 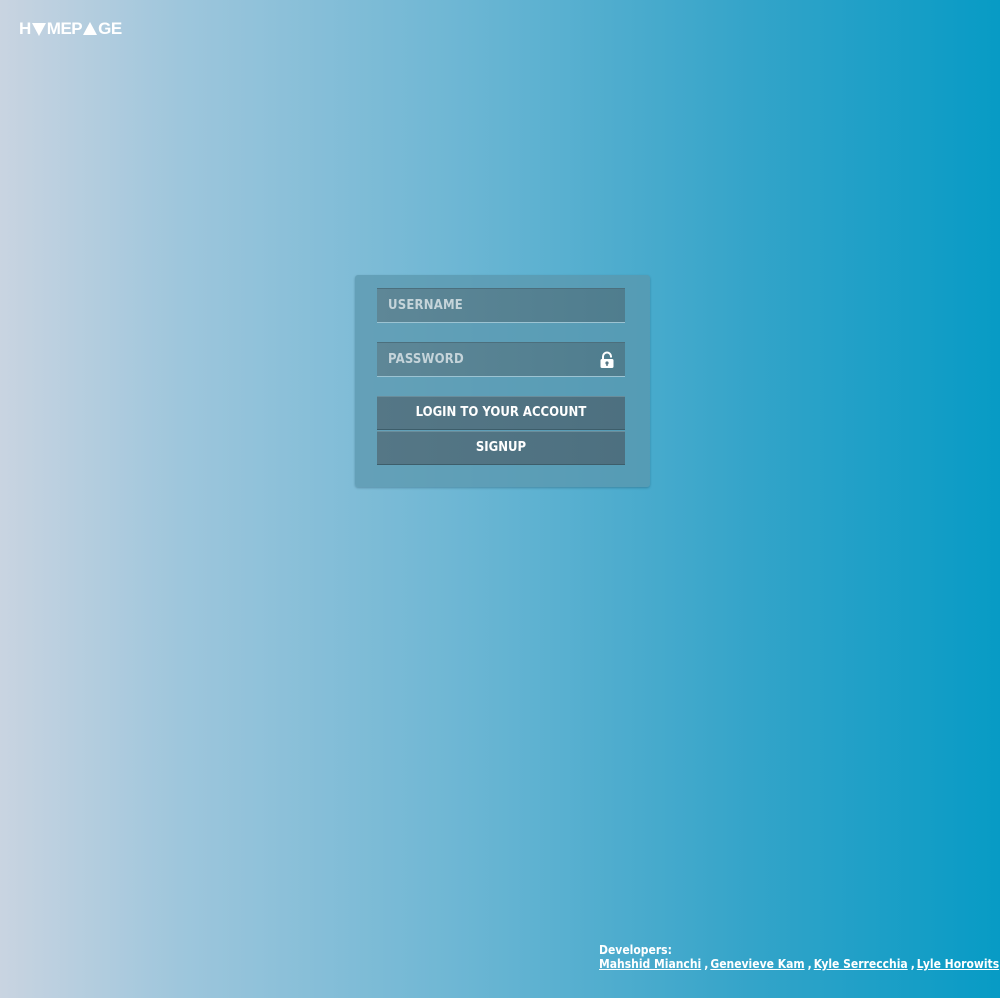 I want to click on logo-up-triangle-icon, so click(x=90, y=28).